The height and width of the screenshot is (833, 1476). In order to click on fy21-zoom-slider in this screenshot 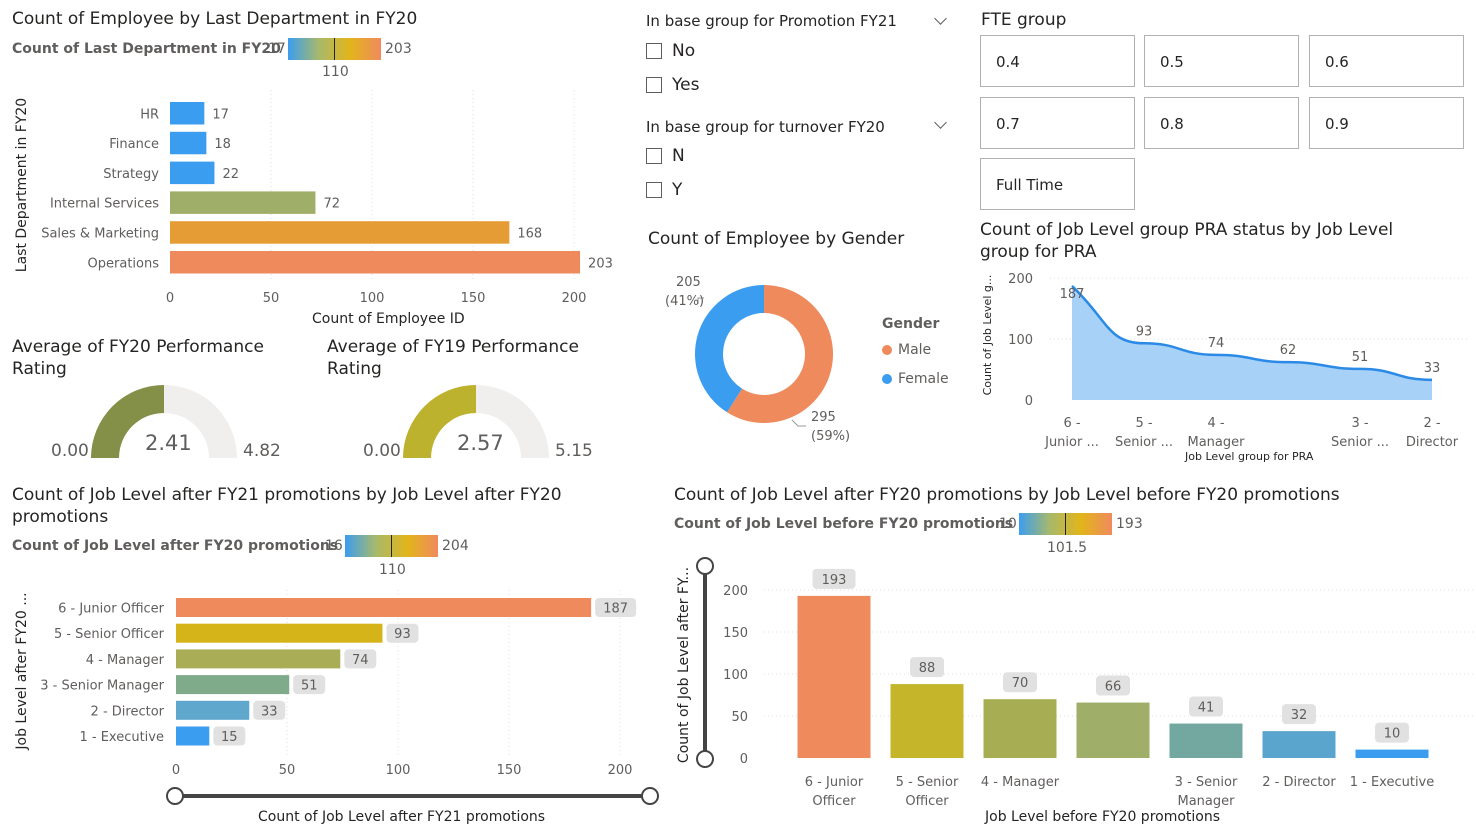, I will do `click(415, 796)`.